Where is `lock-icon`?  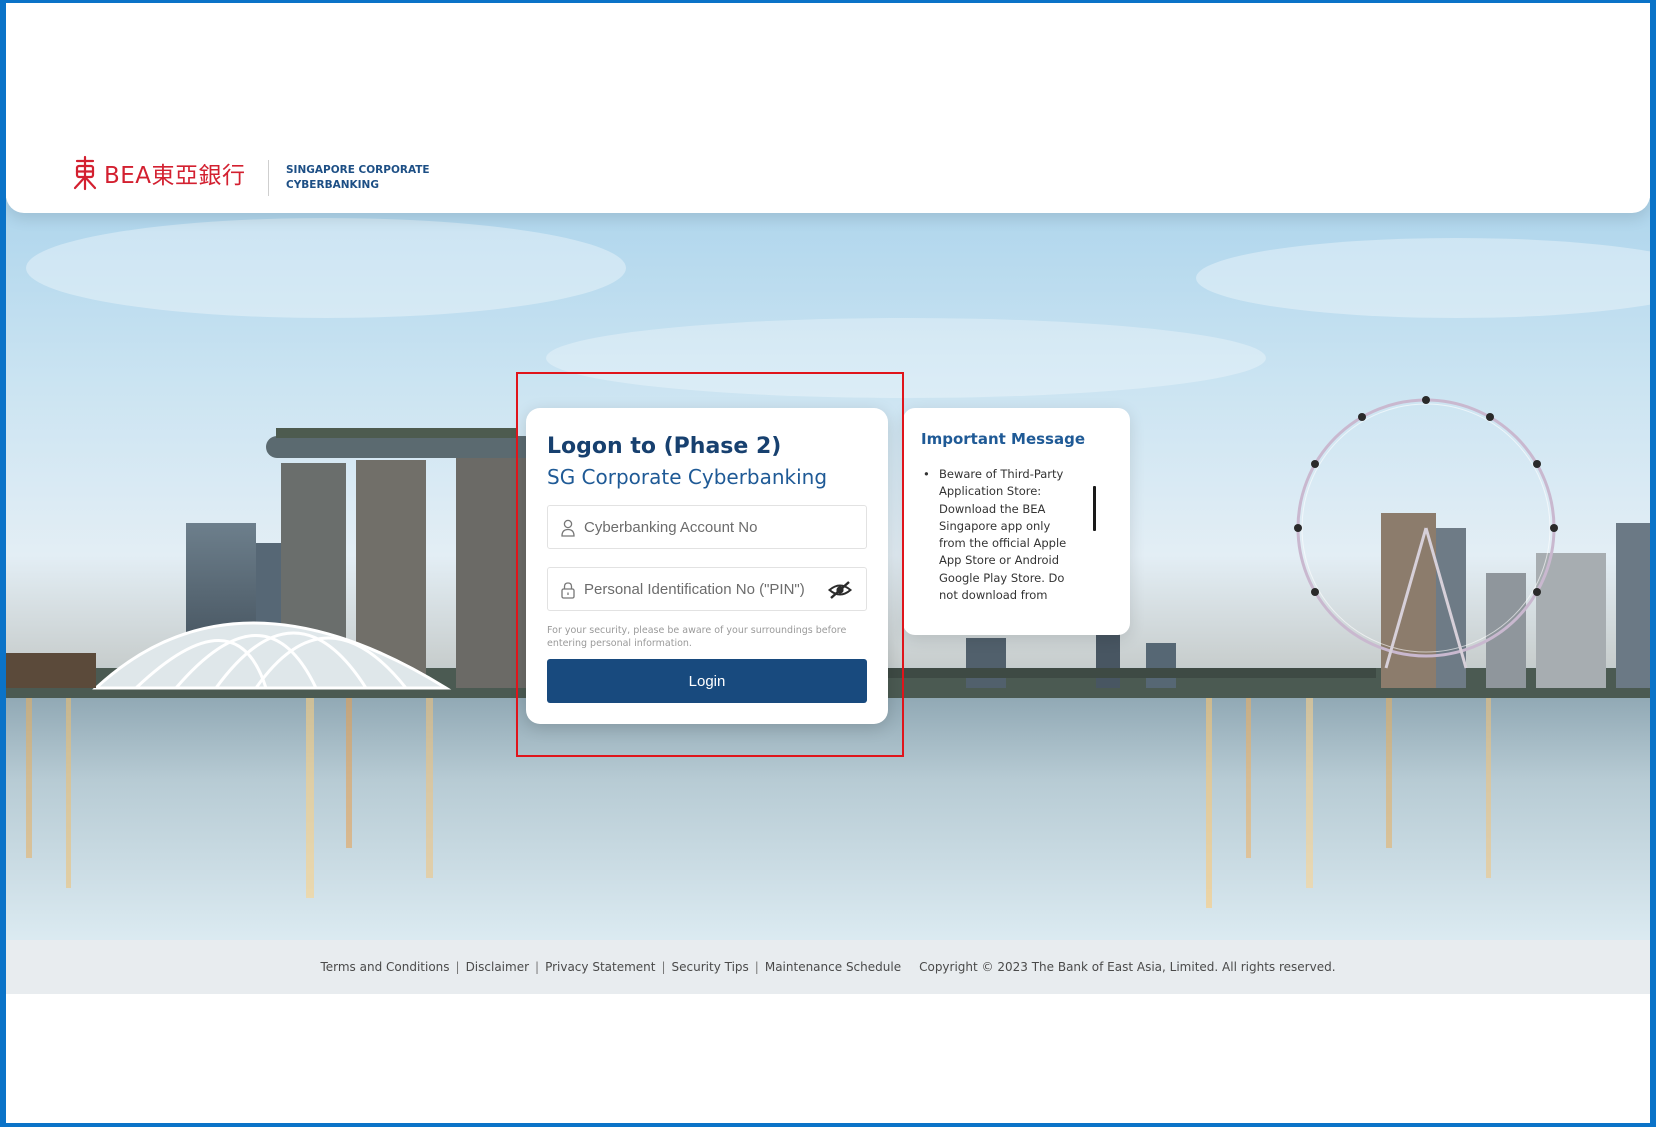 lock-icon is located at coordinates (568, 590).